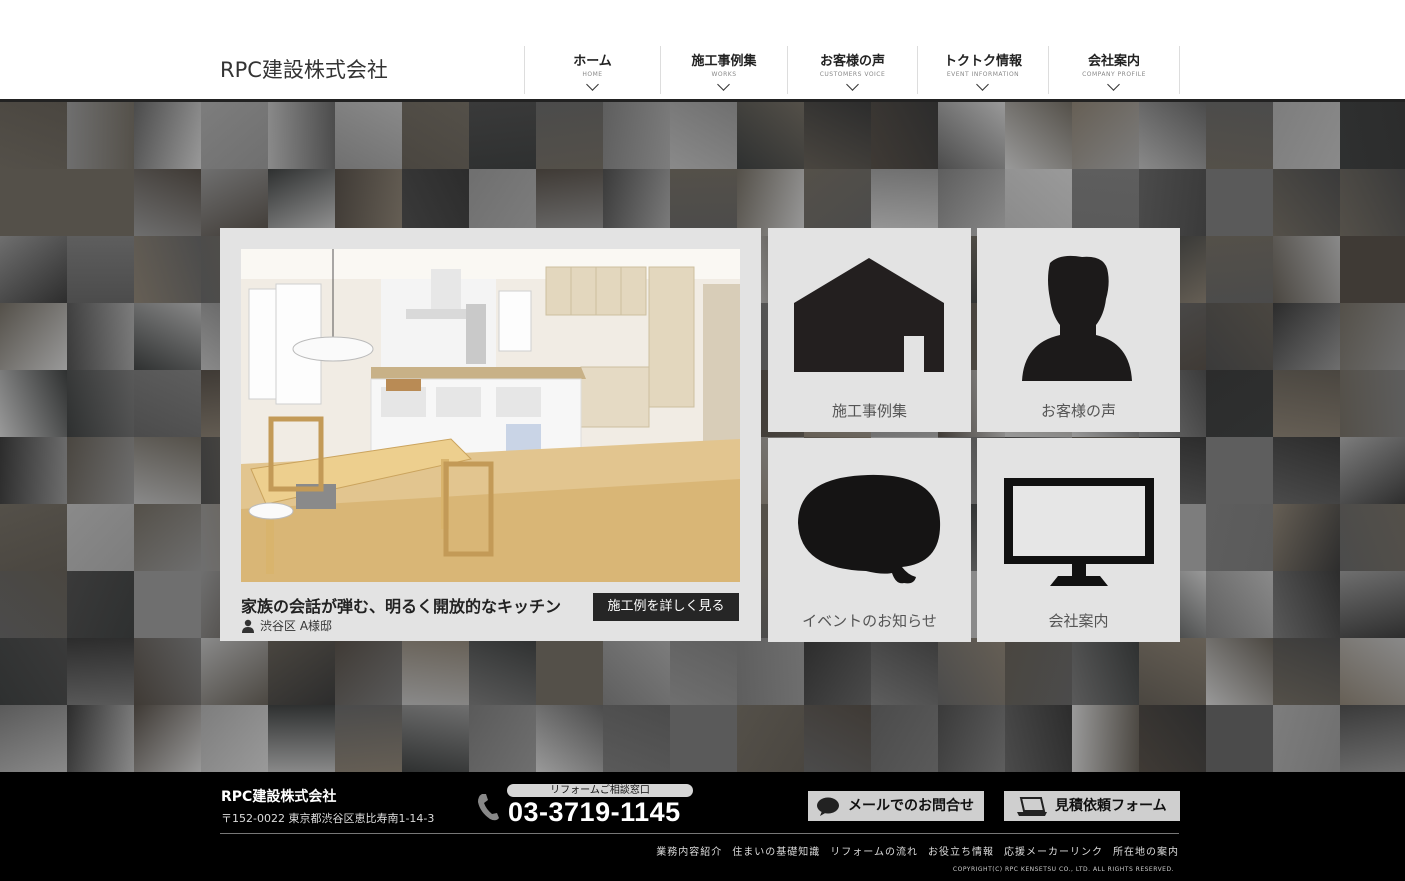 The image size is (1405, 881). Describe the element at coordinates (304, 69) in the screenshot. I see `site-logo: RPC建設株式会社` at that location.